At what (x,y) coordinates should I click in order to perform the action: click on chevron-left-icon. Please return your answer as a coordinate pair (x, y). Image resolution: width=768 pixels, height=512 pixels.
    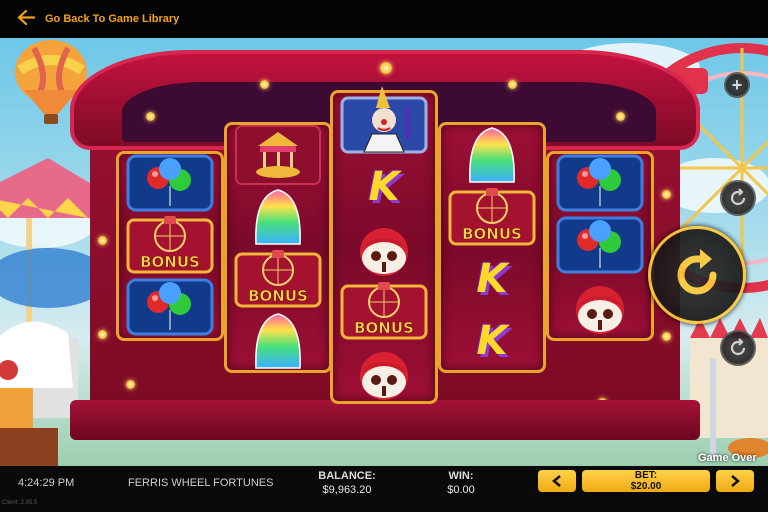
    Looking at the image, I should click on (556, 481).